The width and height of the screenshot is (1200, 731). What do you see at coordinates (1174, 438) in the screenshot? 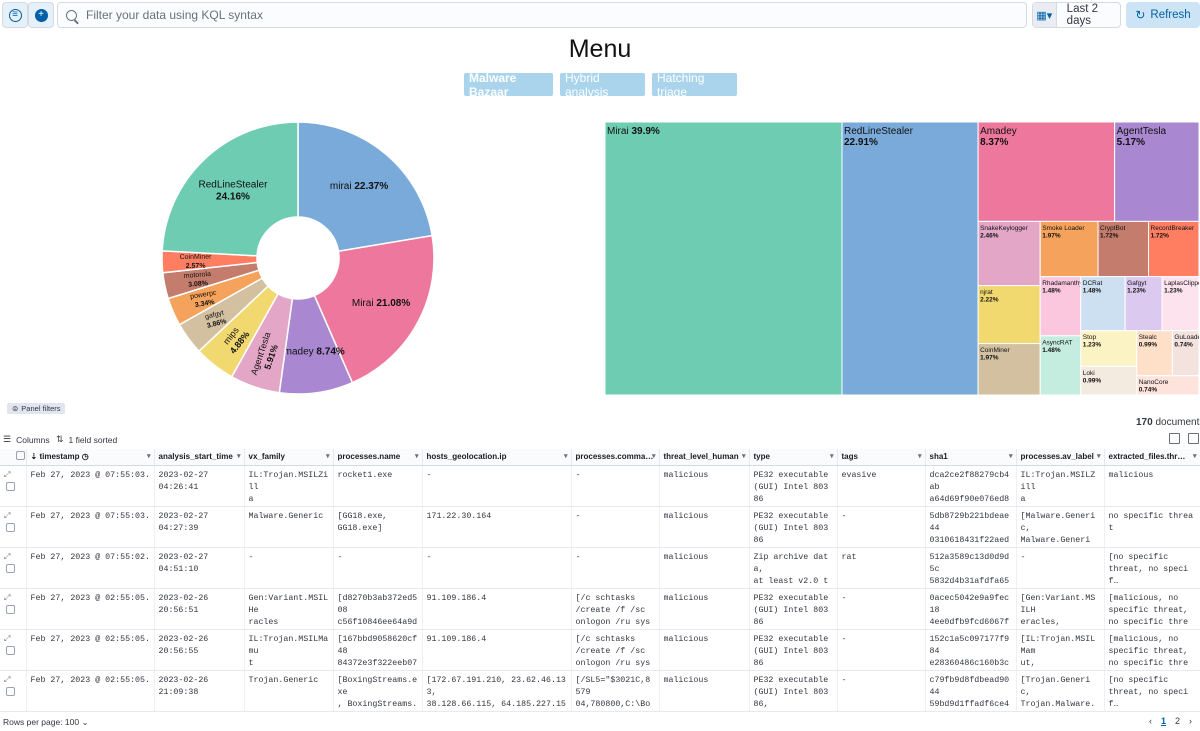
I see `density-icon` at bounding box center [1174, 438].